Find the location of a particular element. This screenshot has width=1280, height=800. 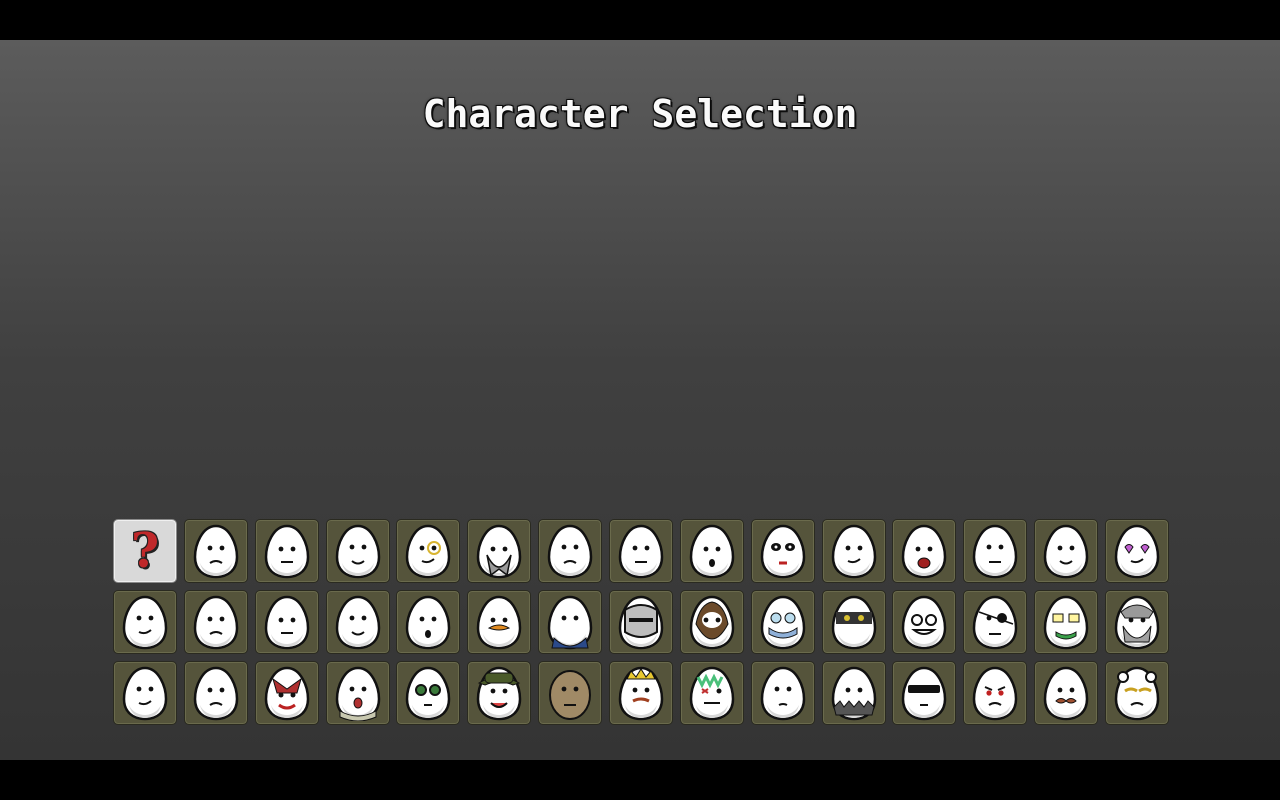

letterbox-bottom is located at coordinates (640, 780).